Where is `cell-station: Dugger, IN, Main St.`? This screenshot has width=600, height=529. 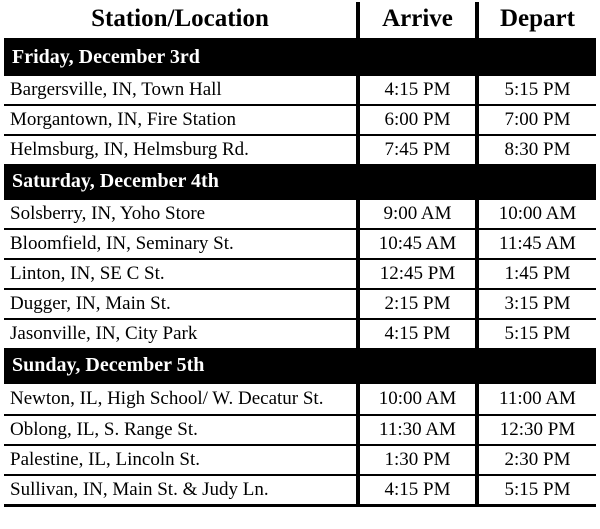 cell-station: Dugger, IN, Main St. is located at coordinates (181, 304).